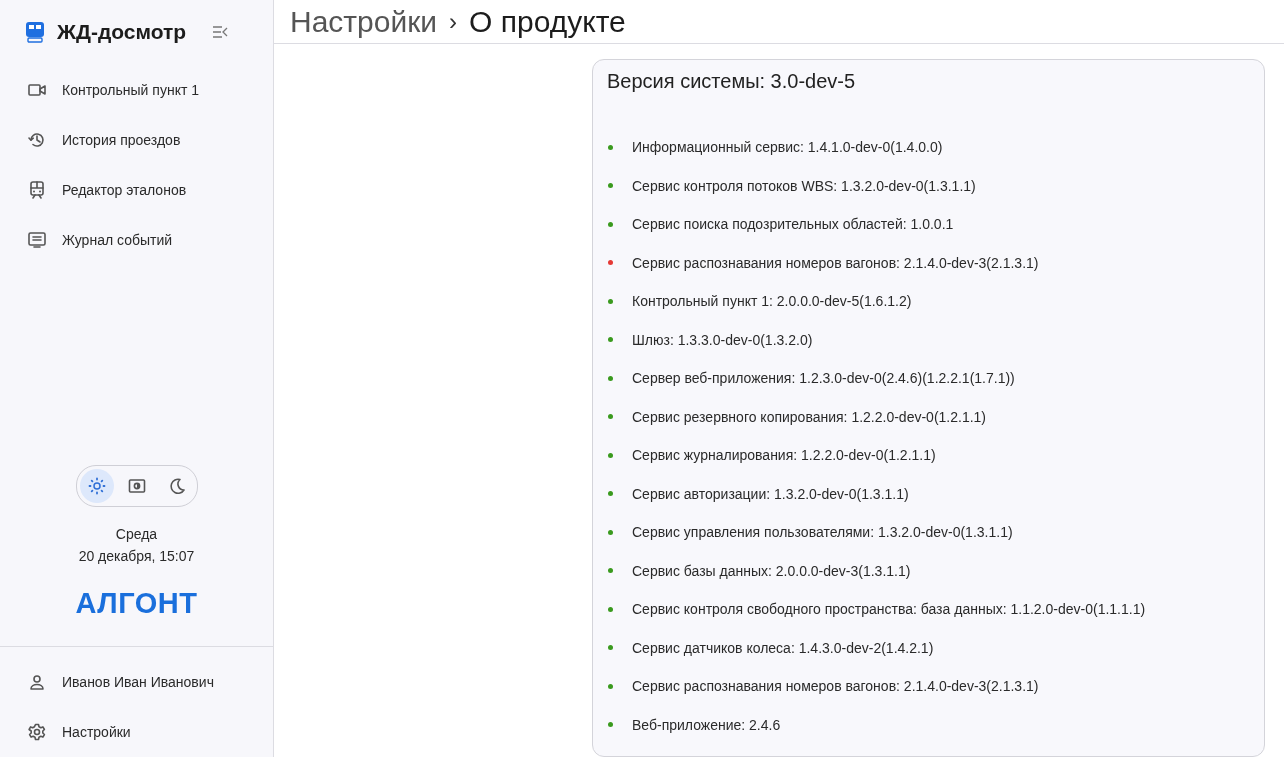  I want to click on moon-icon, so click(176, 486).